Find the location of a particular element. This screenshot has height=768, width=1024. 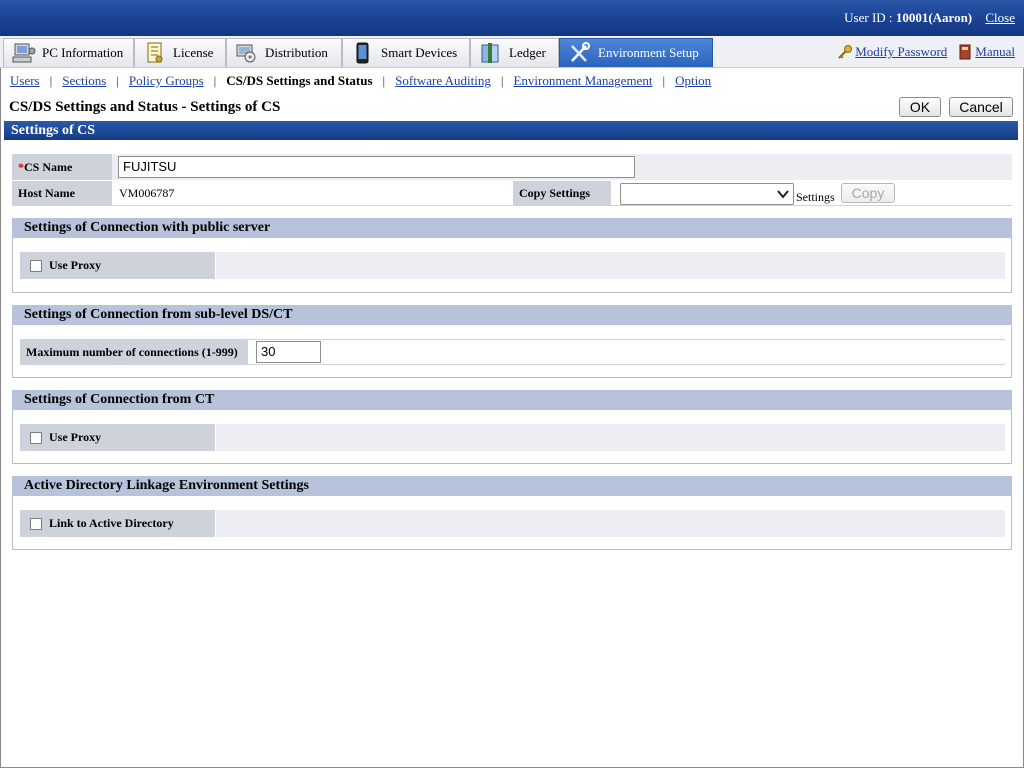

user-info: User ID : 10001(Aaron) Close is located at coordinates (929, 18).